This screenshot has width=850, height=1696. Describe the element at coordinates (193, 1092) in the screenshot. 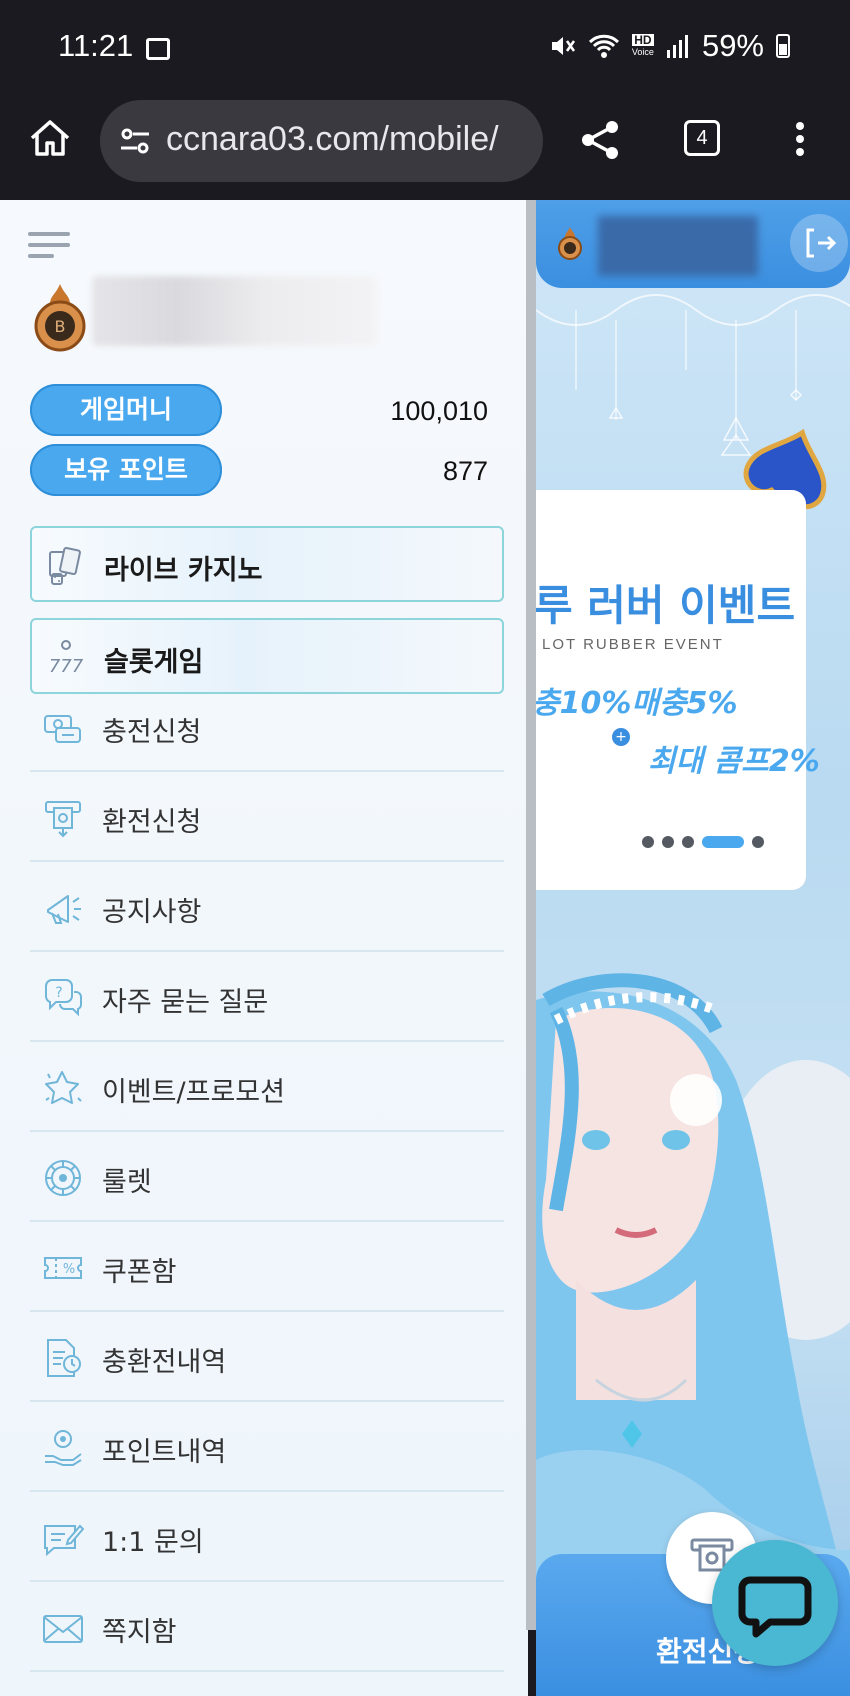

I see `menu-event-promotion-label: 이벤트/프로모션` at that location.